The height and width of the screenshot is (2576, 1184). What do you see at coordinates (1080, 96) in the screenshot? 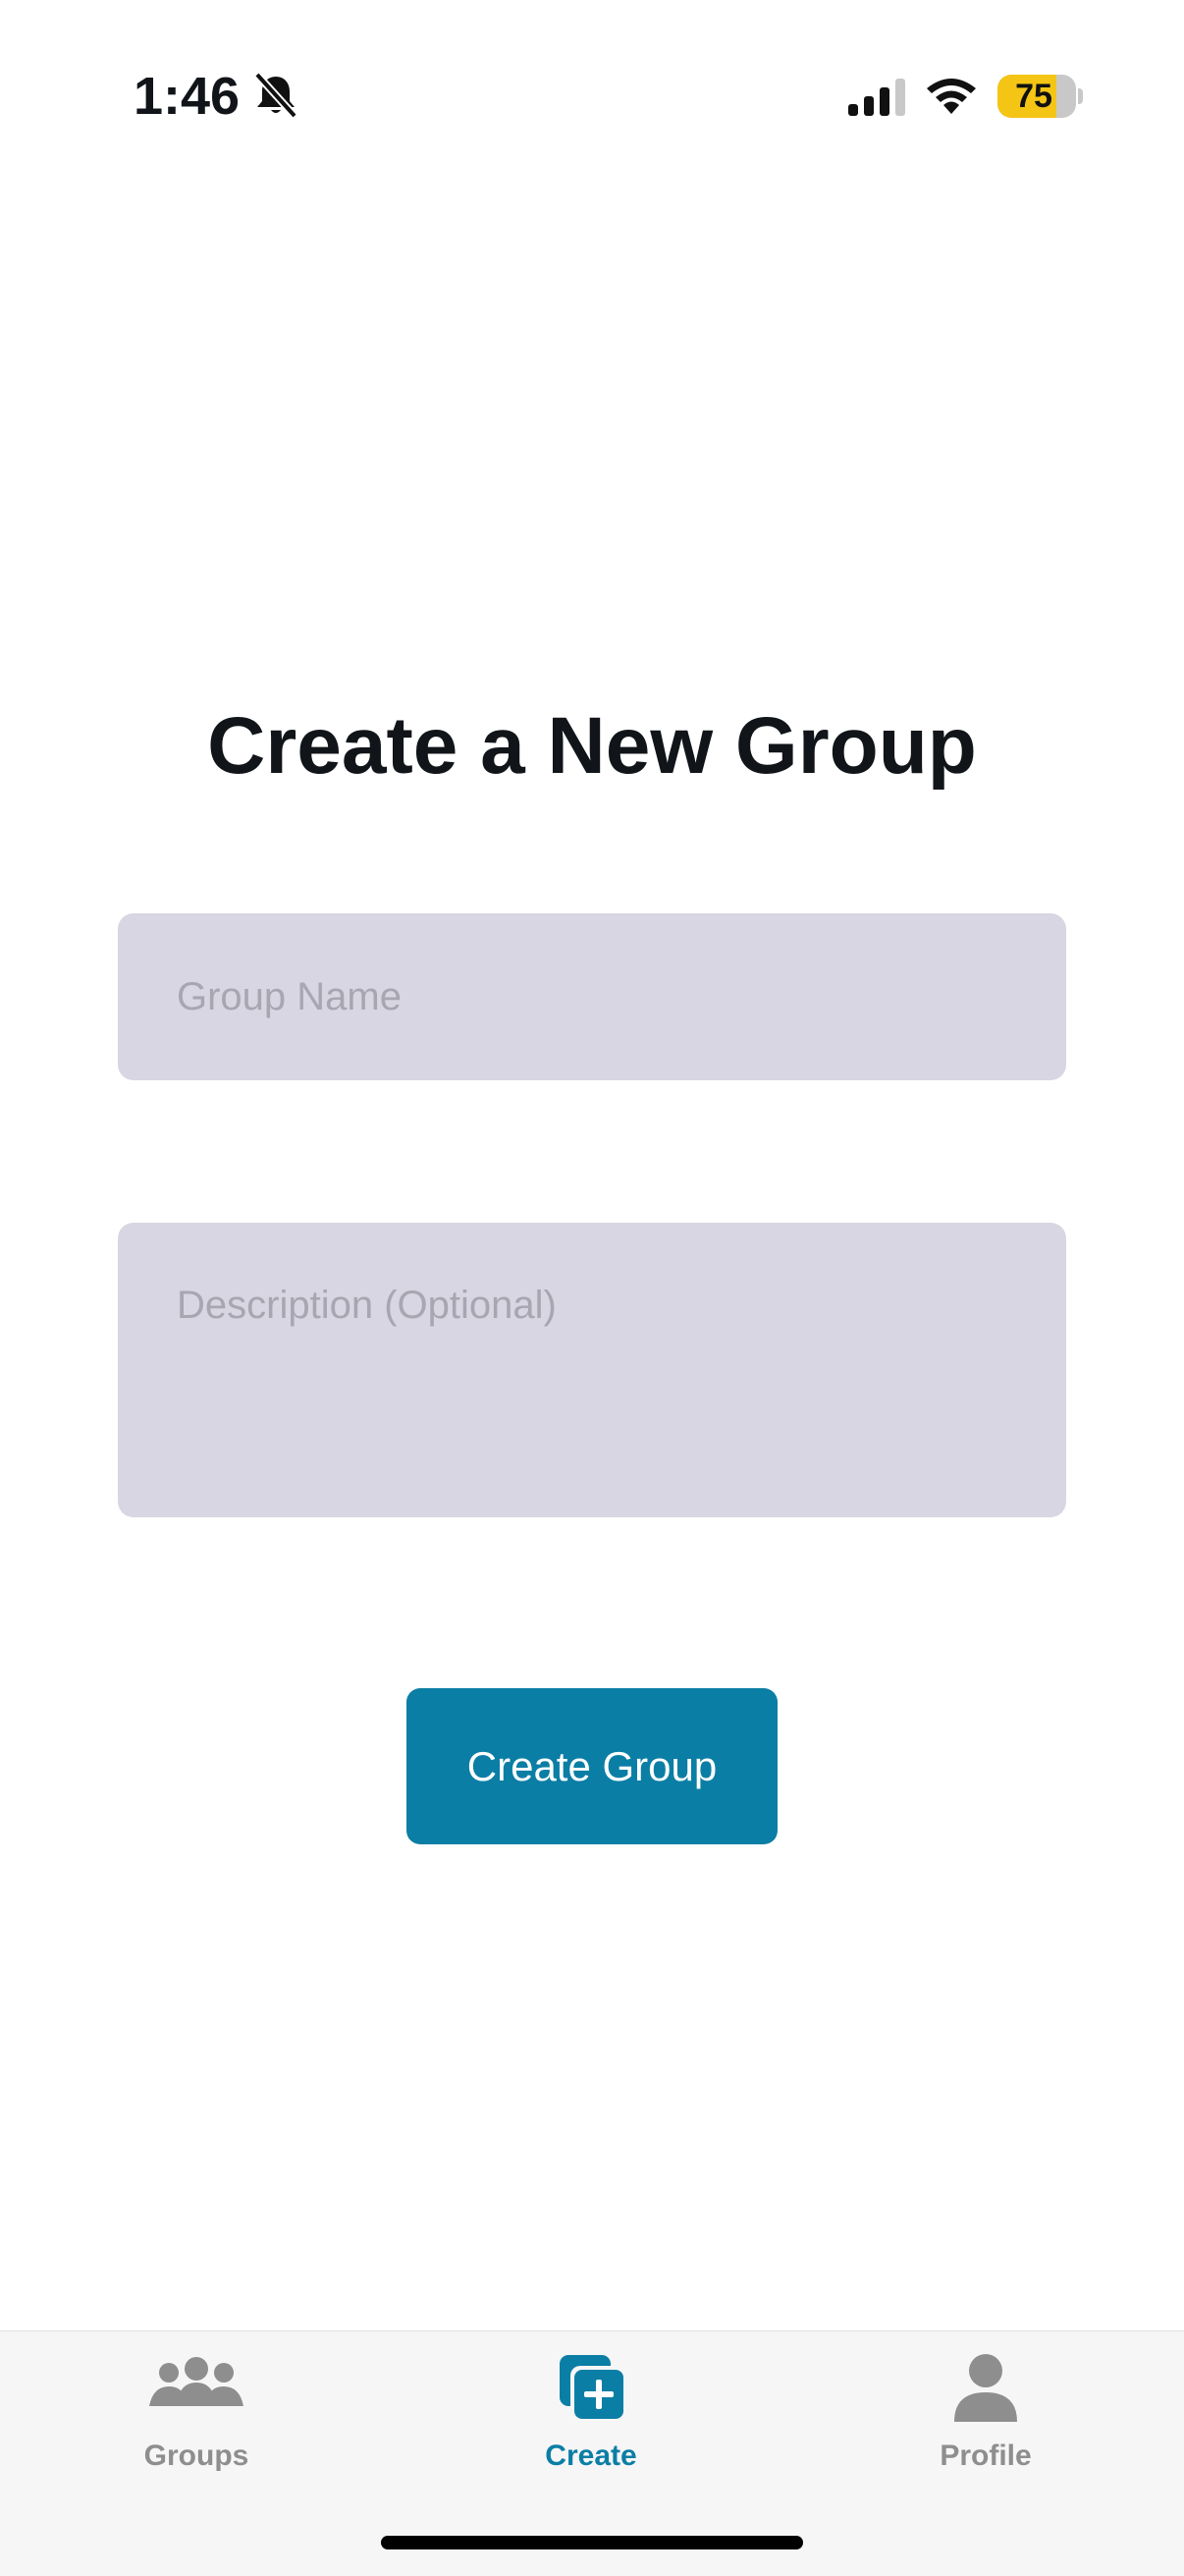
I see `battery-cap` at bounding box center [1080, 96].